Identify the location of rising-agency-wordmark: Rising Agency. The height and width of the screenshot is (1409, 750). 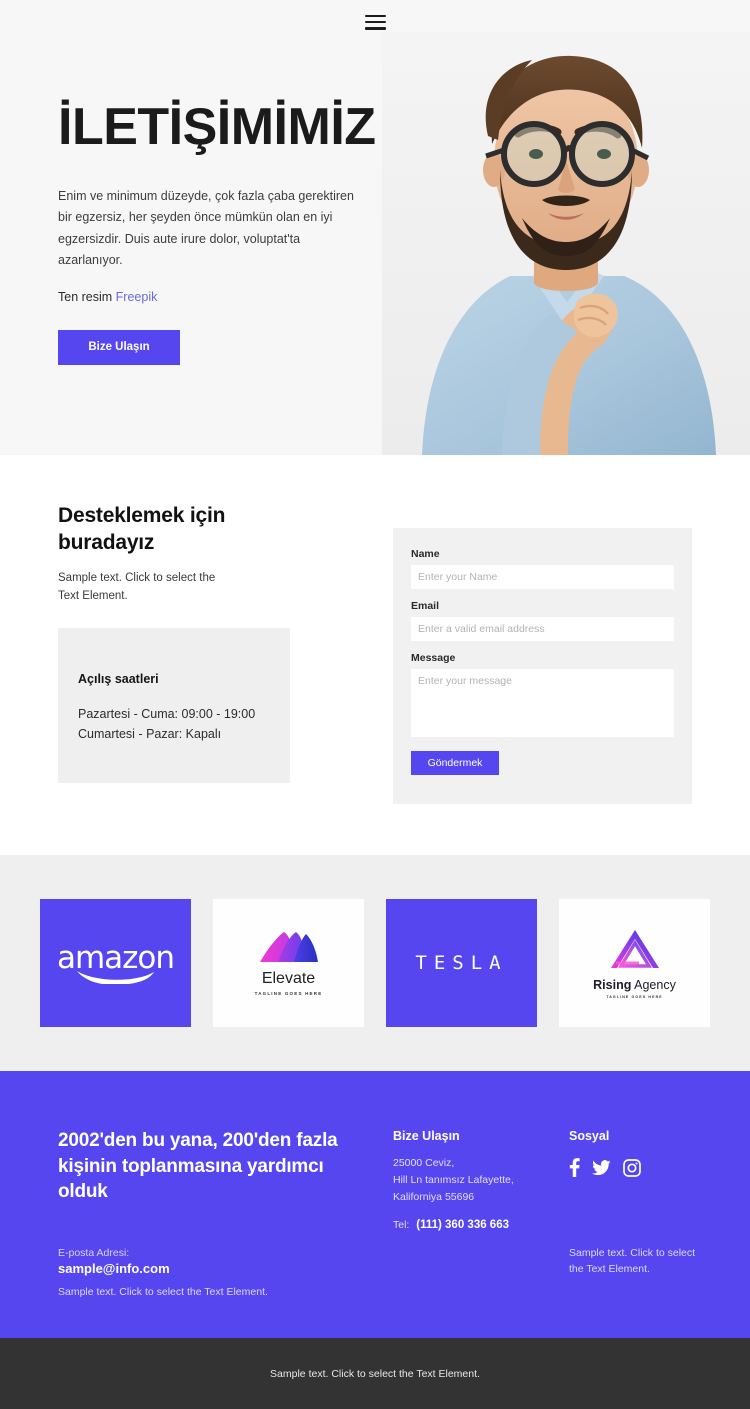
(634, 985).